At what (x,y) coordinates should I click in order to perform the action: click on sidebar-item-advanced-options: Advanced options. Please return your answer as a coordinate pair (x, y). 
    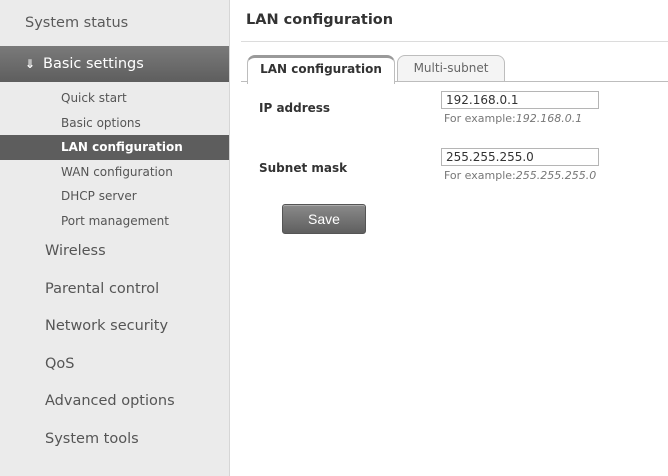
    Looking at the image, I should click on (114, 402).